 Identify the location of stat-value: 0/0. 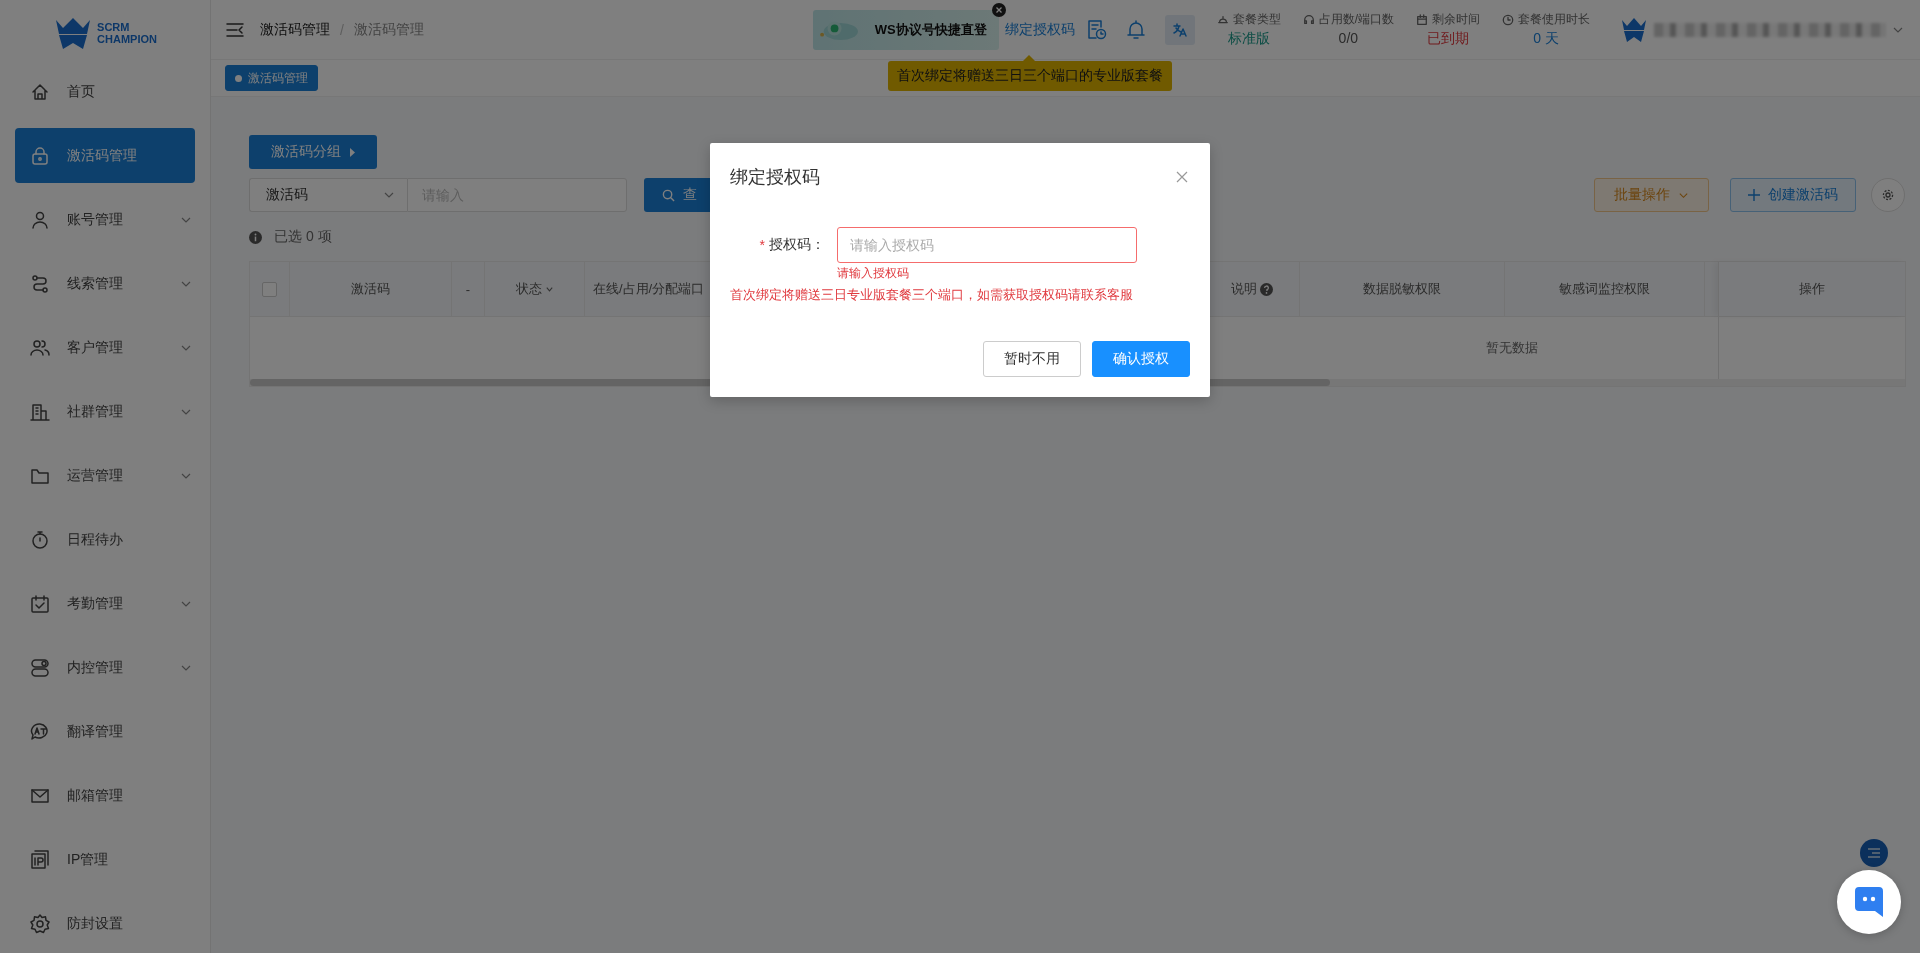
(1348, 38).